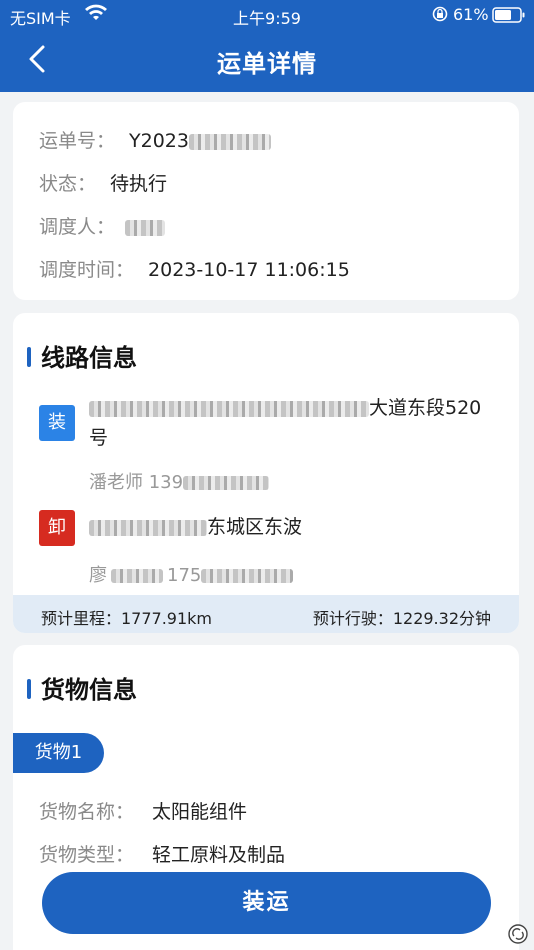 The image size is (534, 950). I want to click on status-bar: 无SIM卡 上午9:59 61%, so click(267, 15).